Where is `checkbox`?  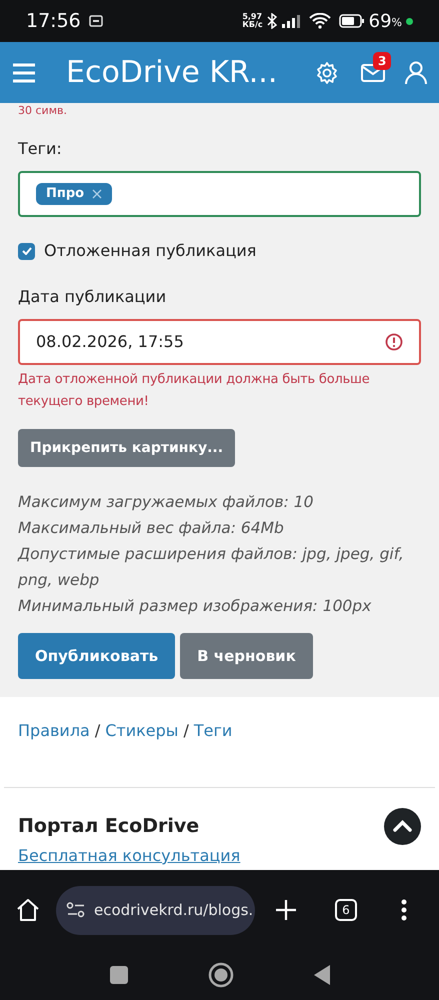 checkbox is located at coordinates (26, 251).